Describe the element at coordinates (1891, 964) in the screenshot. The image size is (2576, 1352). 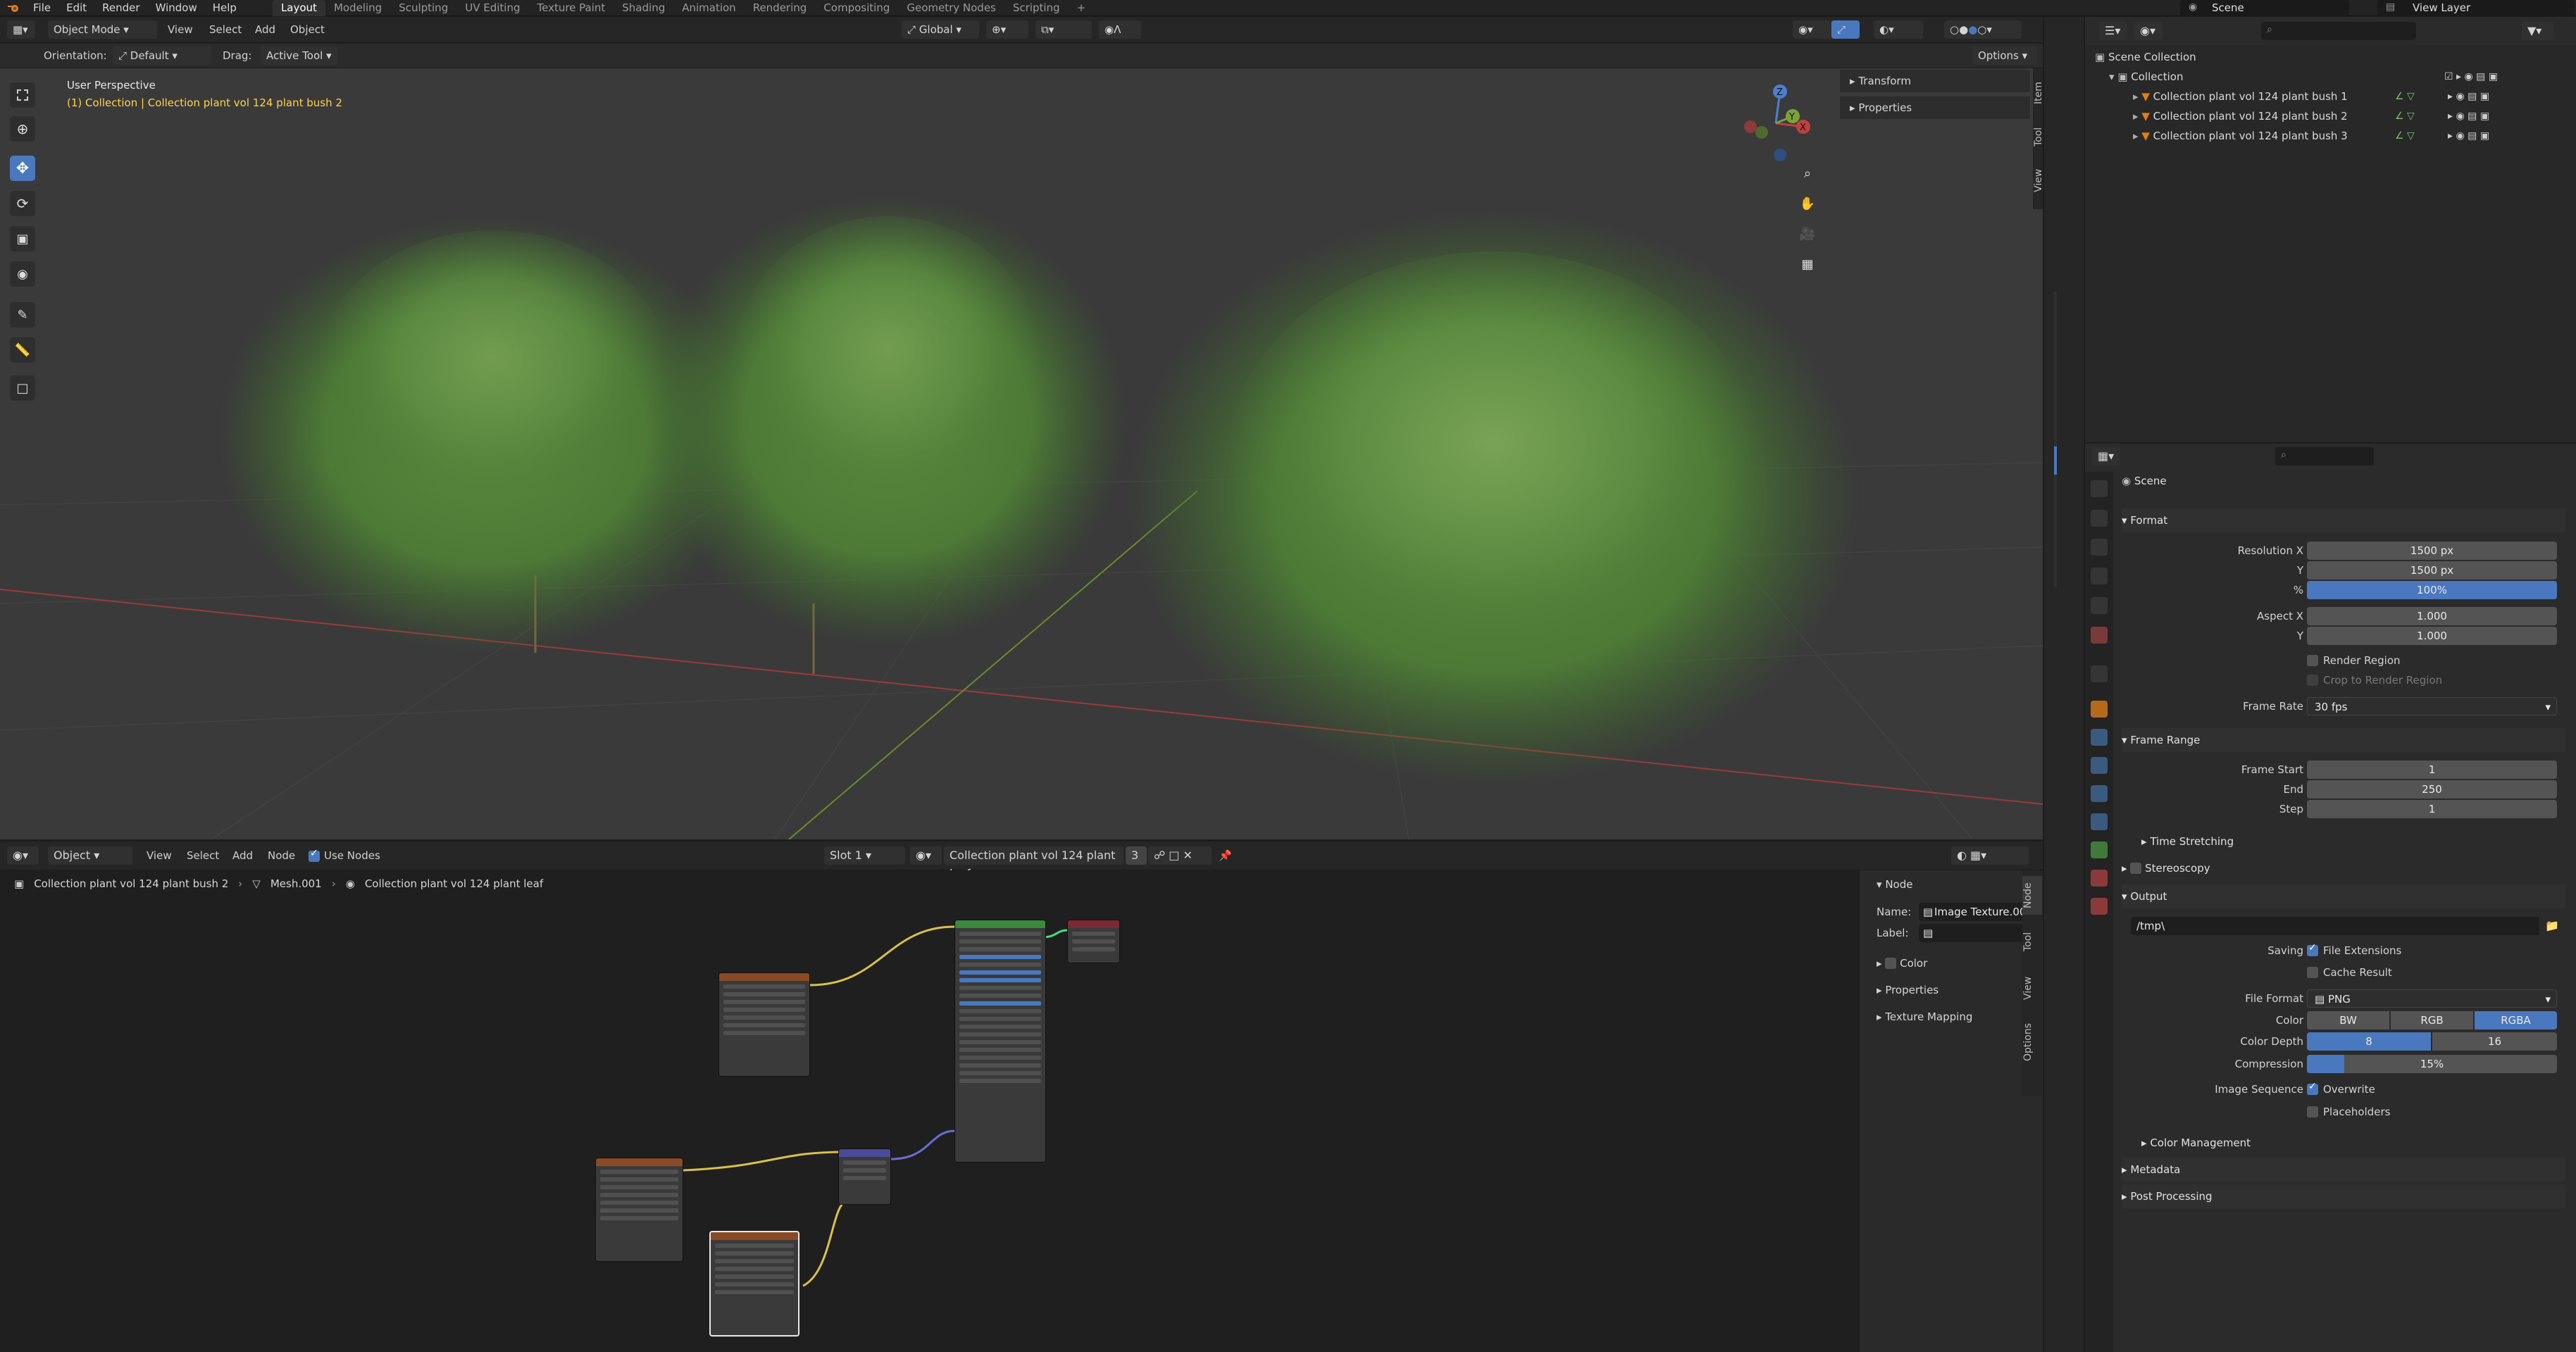
I see `node-color-checkbox` at that location.